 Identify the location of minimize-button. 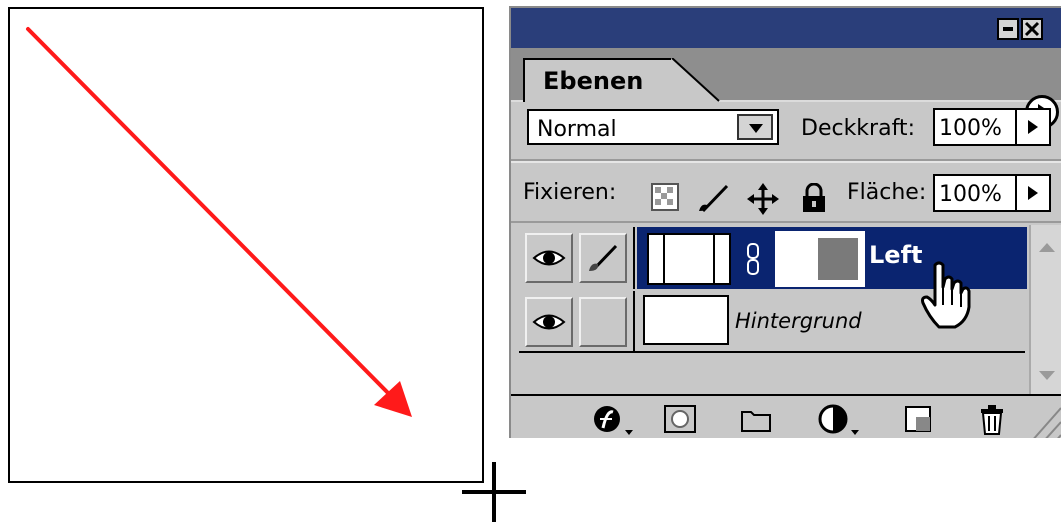
(1008, 29).